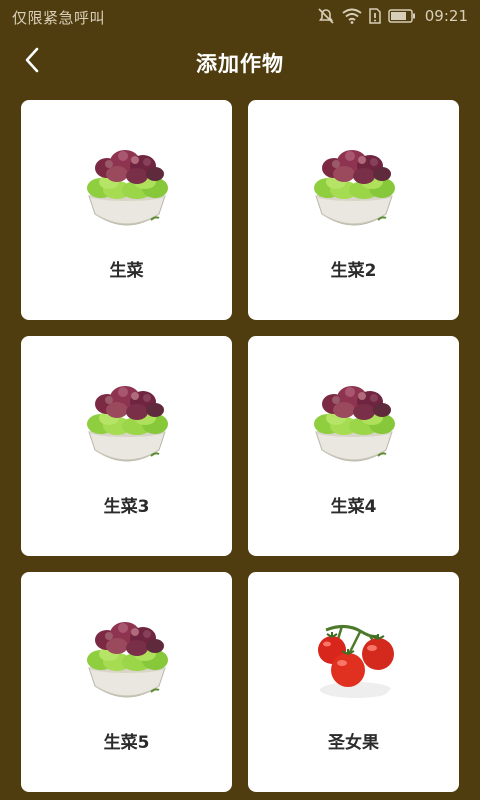  Describe the element at coordinates (126, 271) in the screenshot. I see `crop-name: 生菜` at that location.